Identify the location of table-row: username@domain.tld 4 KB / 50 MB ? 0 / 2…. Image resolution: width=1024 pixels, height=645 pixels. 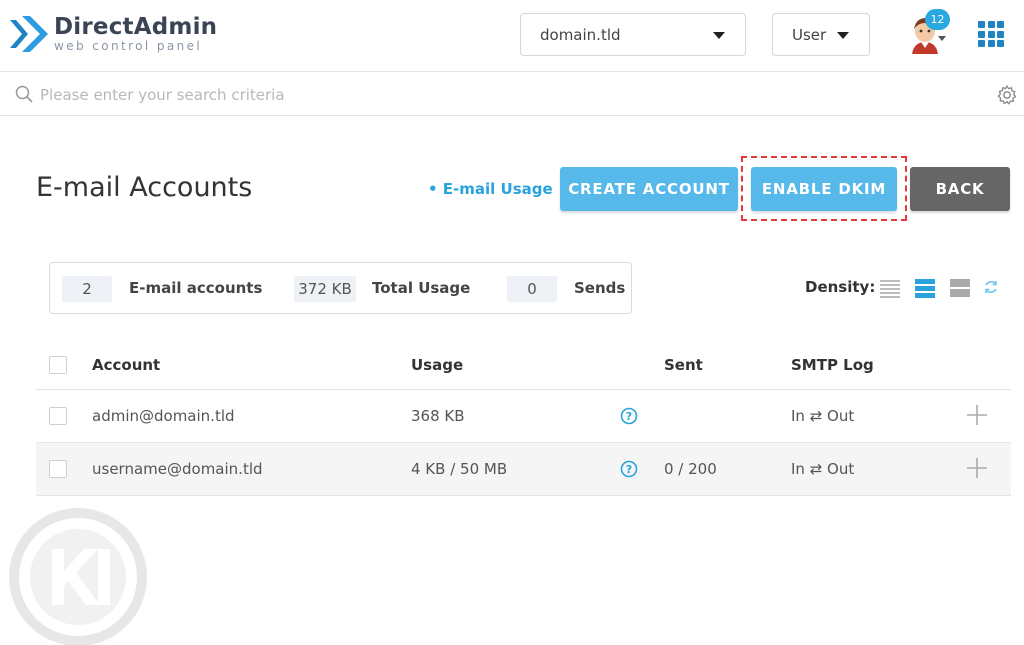
(523, 469).